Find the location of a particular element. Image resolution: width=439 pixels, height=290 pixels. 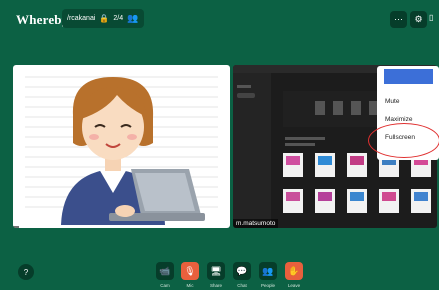

leave-icon: ✋ is located at coordinates (294, 270).